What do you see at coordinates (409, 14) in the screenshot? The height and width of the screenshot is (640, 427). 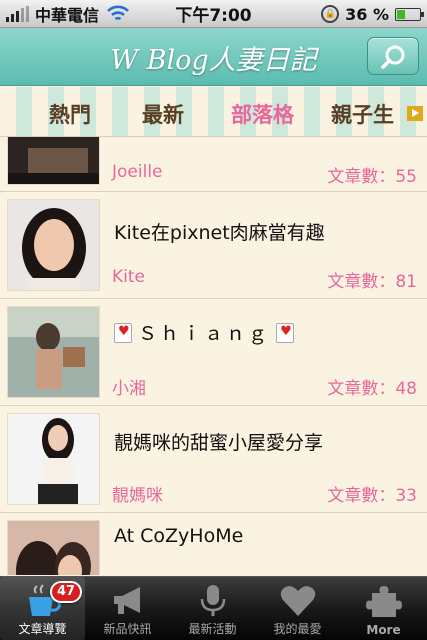 I see `battery-icon` at bounding box center [409, 14].